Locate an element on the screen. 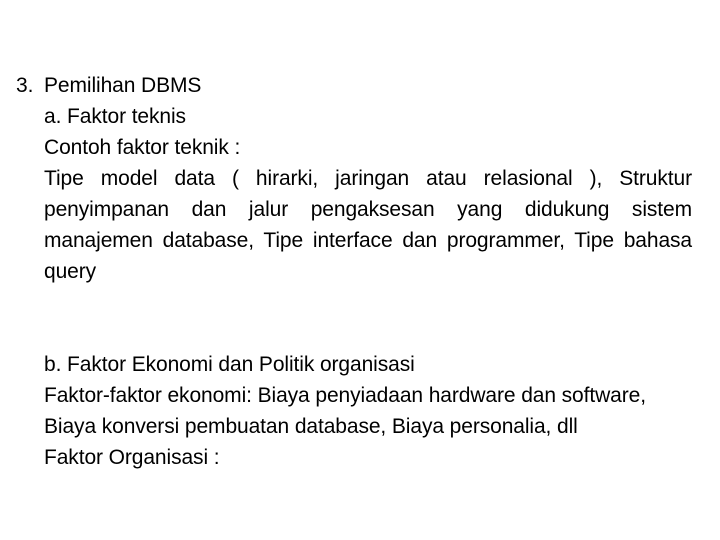 This screenshot has height=540, width=720. subsection-b-line-3: Faktor Organisasi : is located at coordinates (132, 457).